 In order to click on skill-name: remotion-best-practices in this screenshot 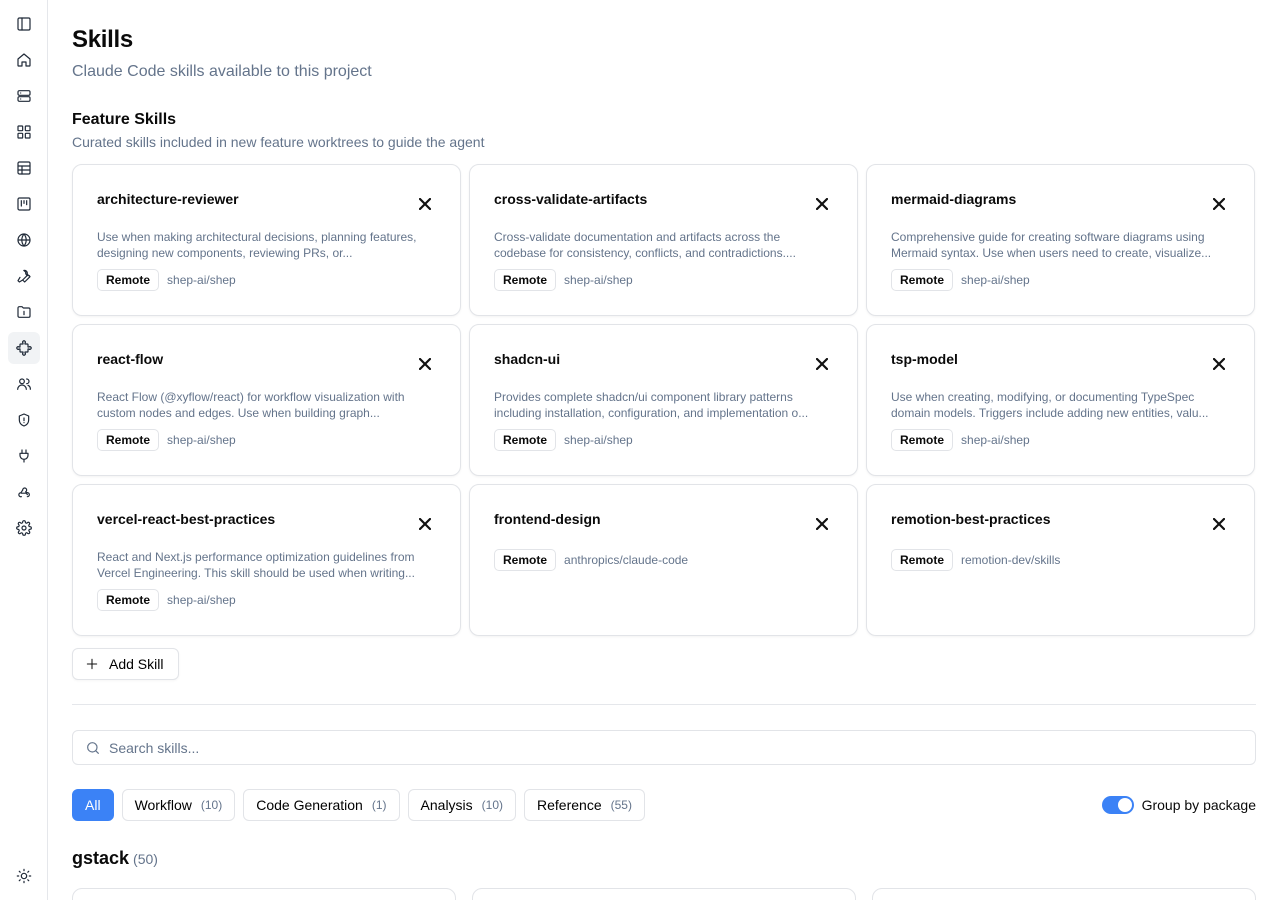, I will do `click(971, 519)`.